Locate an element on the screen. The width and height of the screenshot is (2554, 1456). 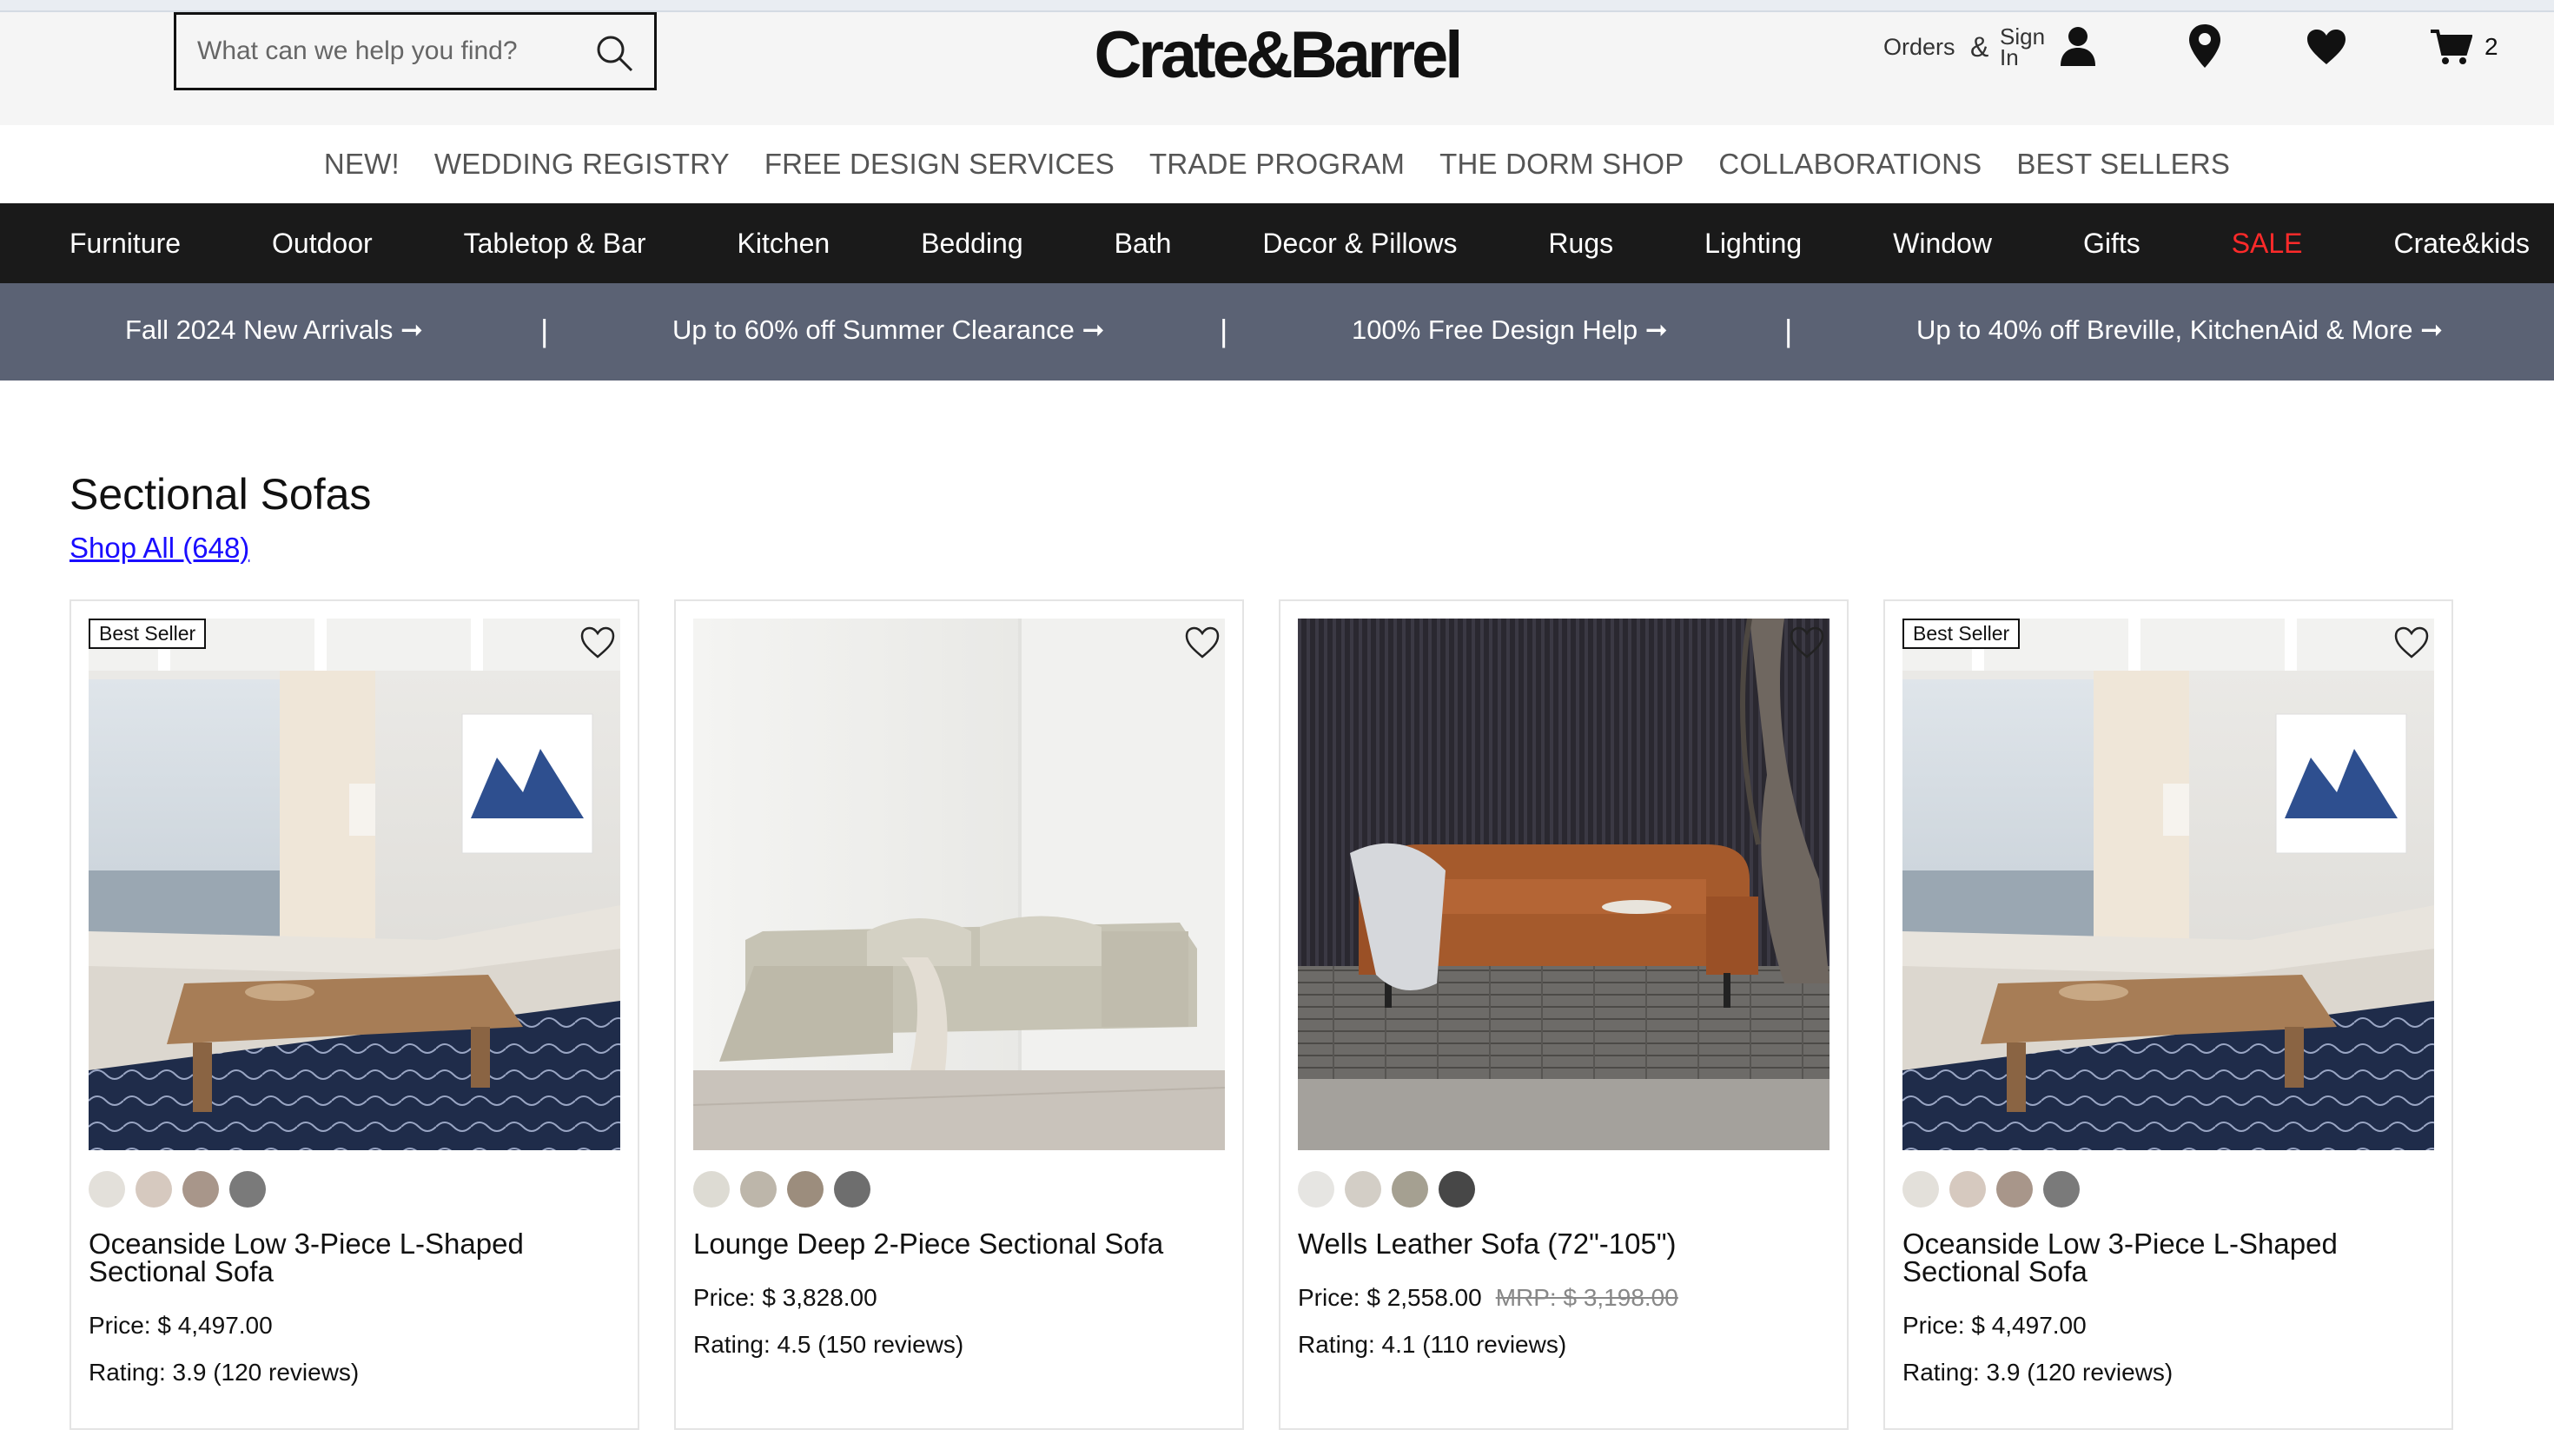
product-image-lounge-deep is located at coordinates (959, 884).